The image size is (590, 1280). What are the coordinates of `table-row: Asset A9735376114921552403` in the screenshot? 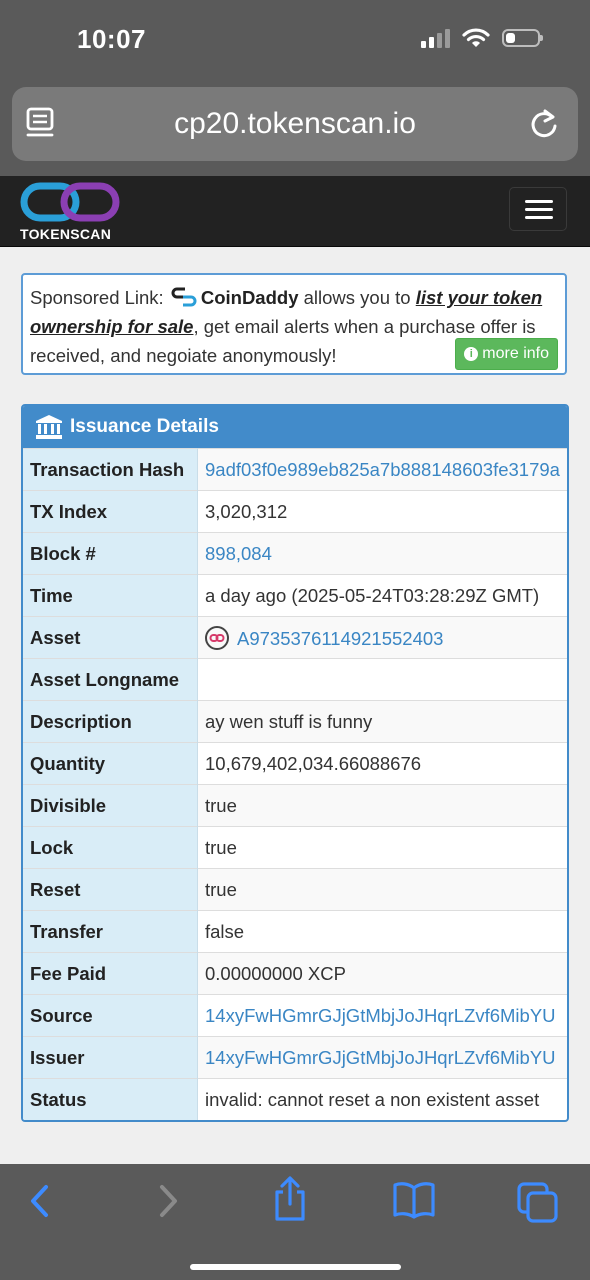 It's located at (295, 637).